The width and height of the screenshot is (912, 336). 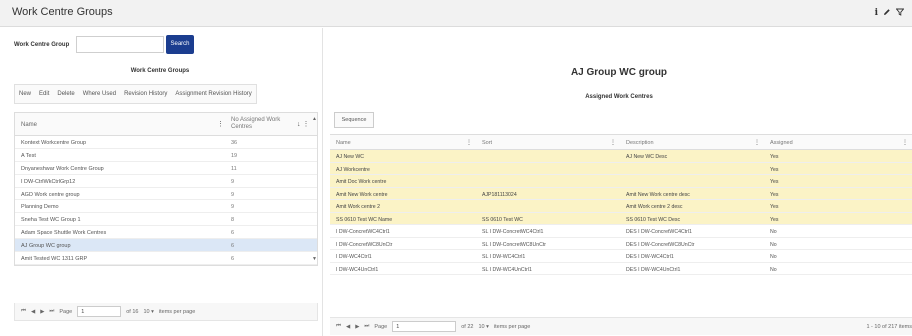 I want to click on grid-scrollbar: ▲ ▼, so click(x=314, y=189).